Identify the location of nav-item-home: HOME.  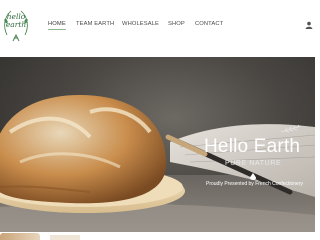
(57, 24).